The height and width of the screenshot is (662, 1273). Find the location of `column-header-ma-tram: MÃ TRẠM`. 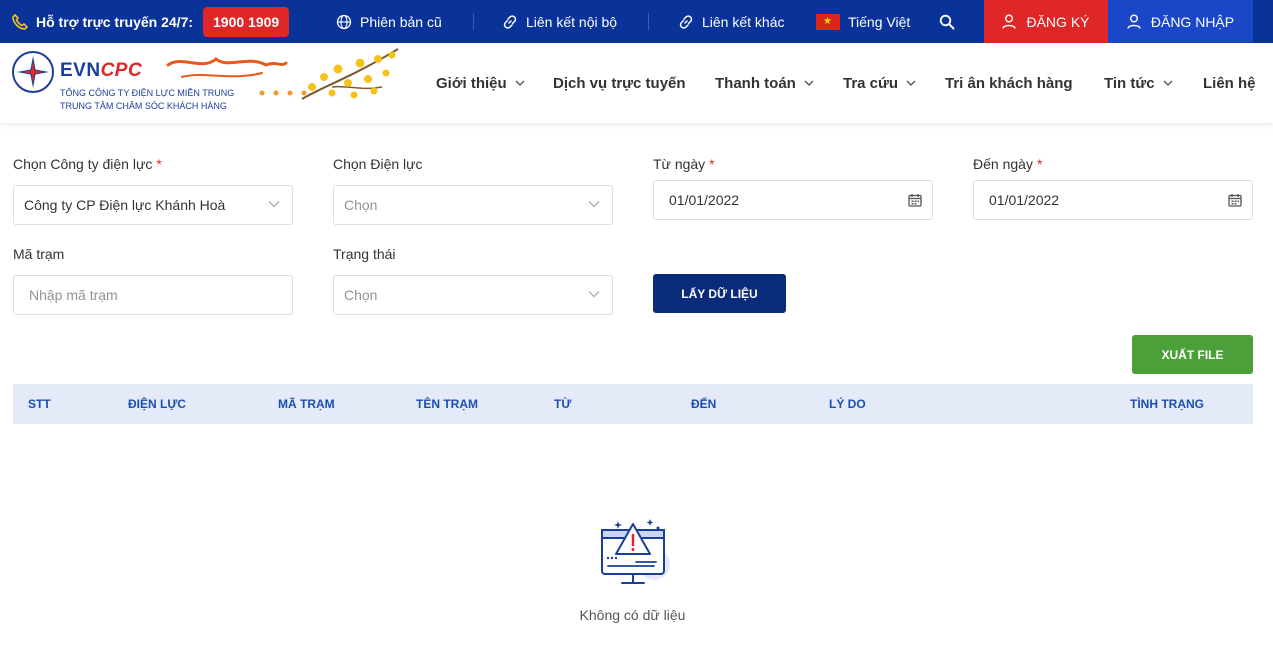

column-header-ma-tram: MÃ TRẠM is located at coordinates (306, 404).